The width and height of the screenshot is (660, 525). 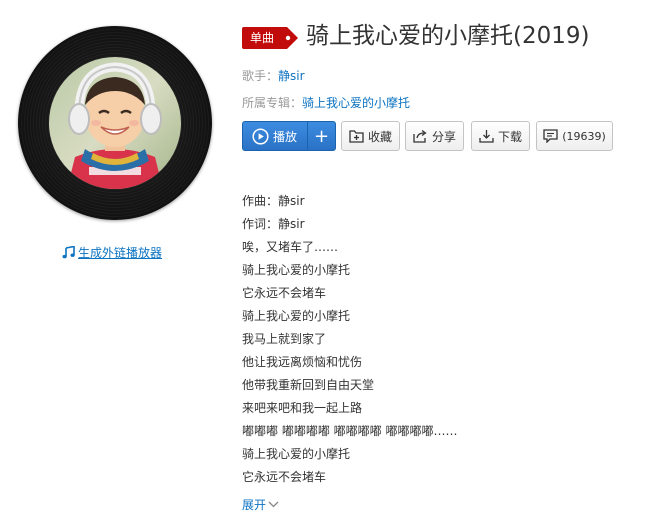 I want to click on share-button: 分享, so click(x=434, y=136).